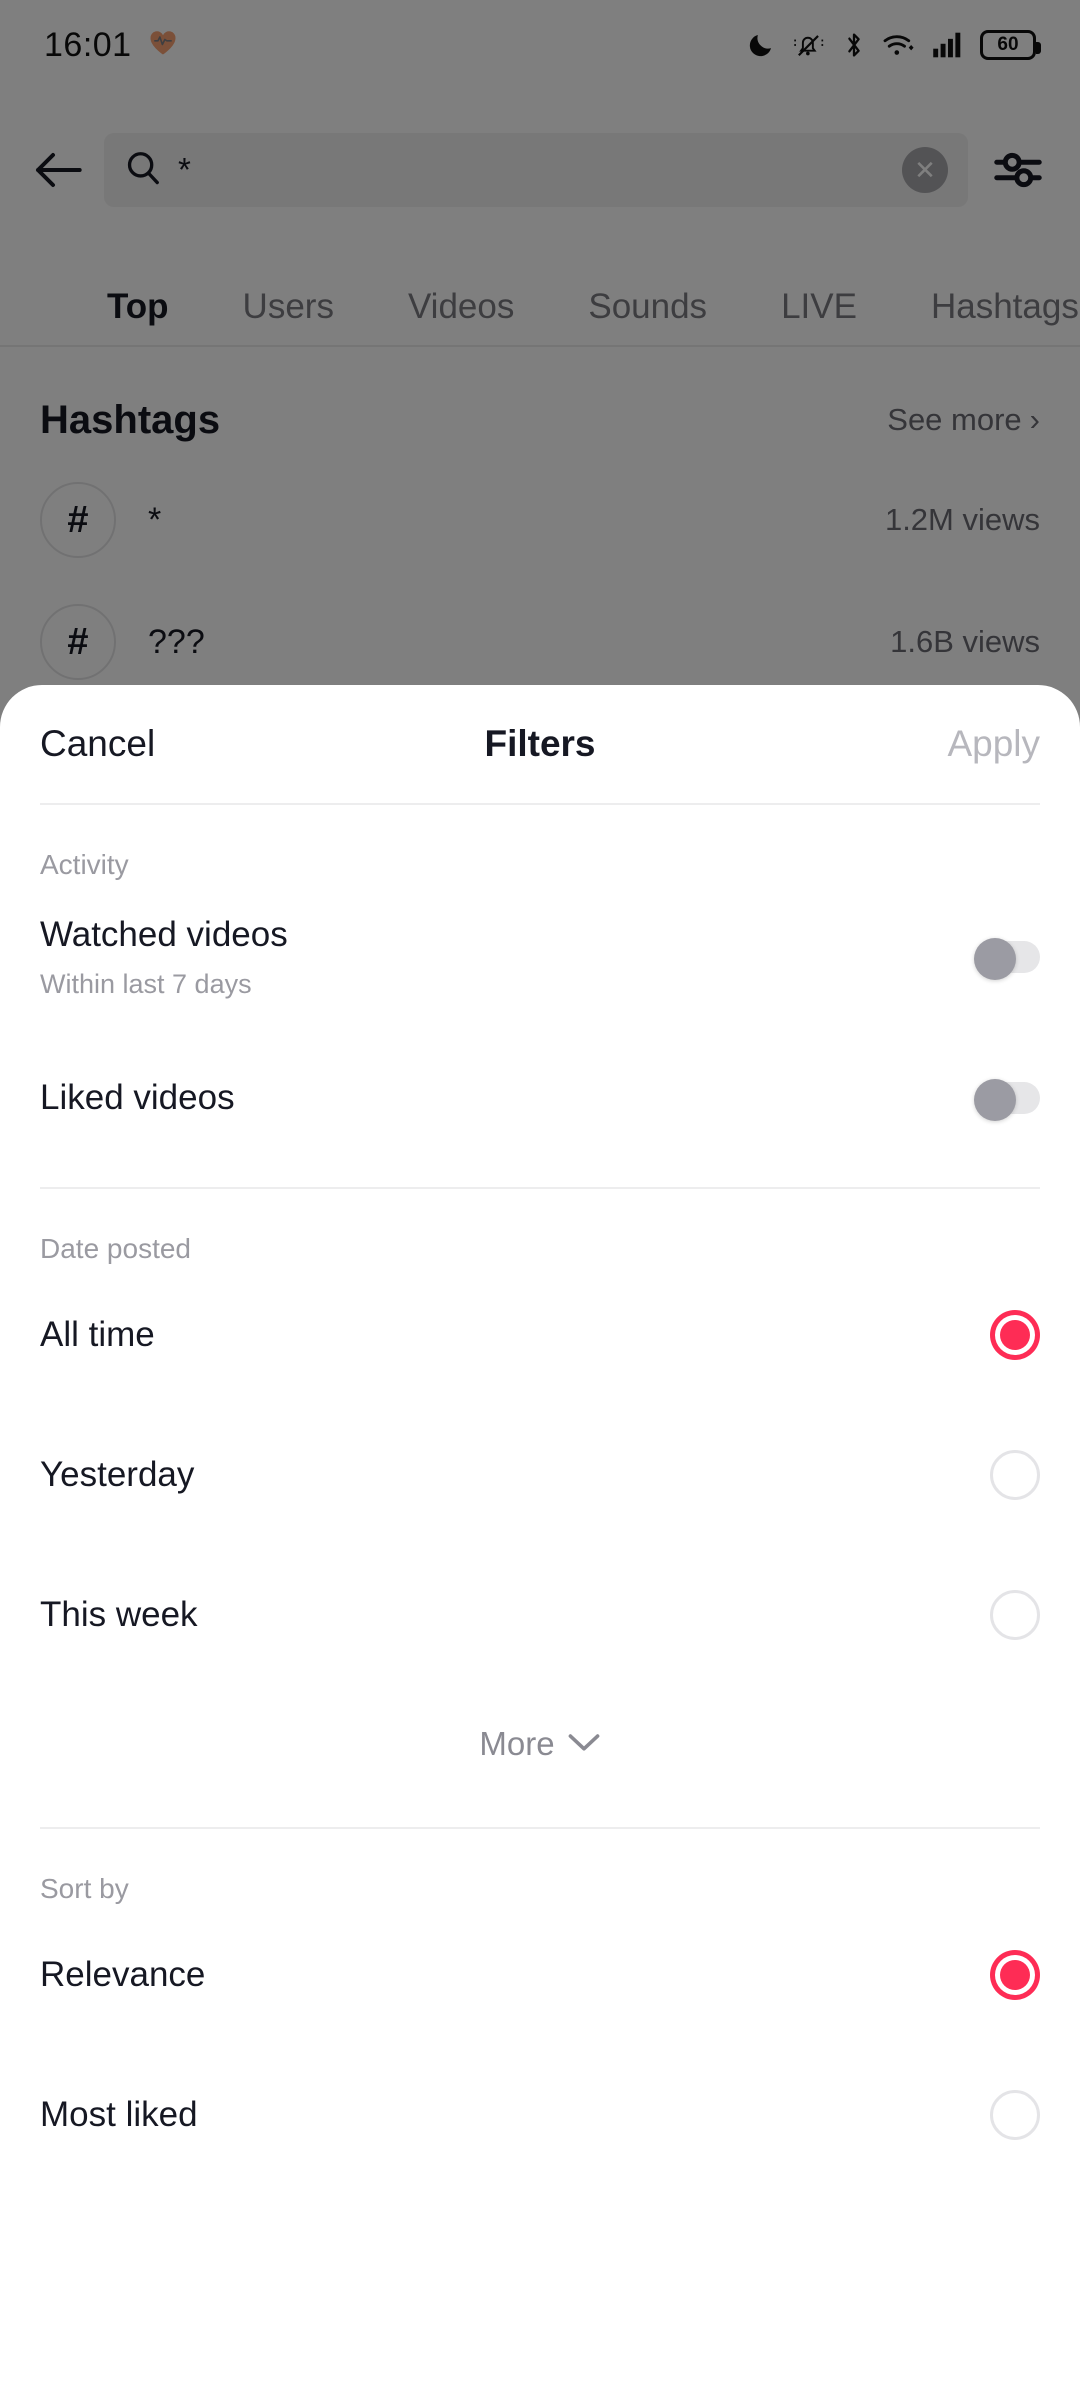 The height and width of the screenshot is (2400, 1080). I want to click on filter-label: Relevance, so click(123, 1974).